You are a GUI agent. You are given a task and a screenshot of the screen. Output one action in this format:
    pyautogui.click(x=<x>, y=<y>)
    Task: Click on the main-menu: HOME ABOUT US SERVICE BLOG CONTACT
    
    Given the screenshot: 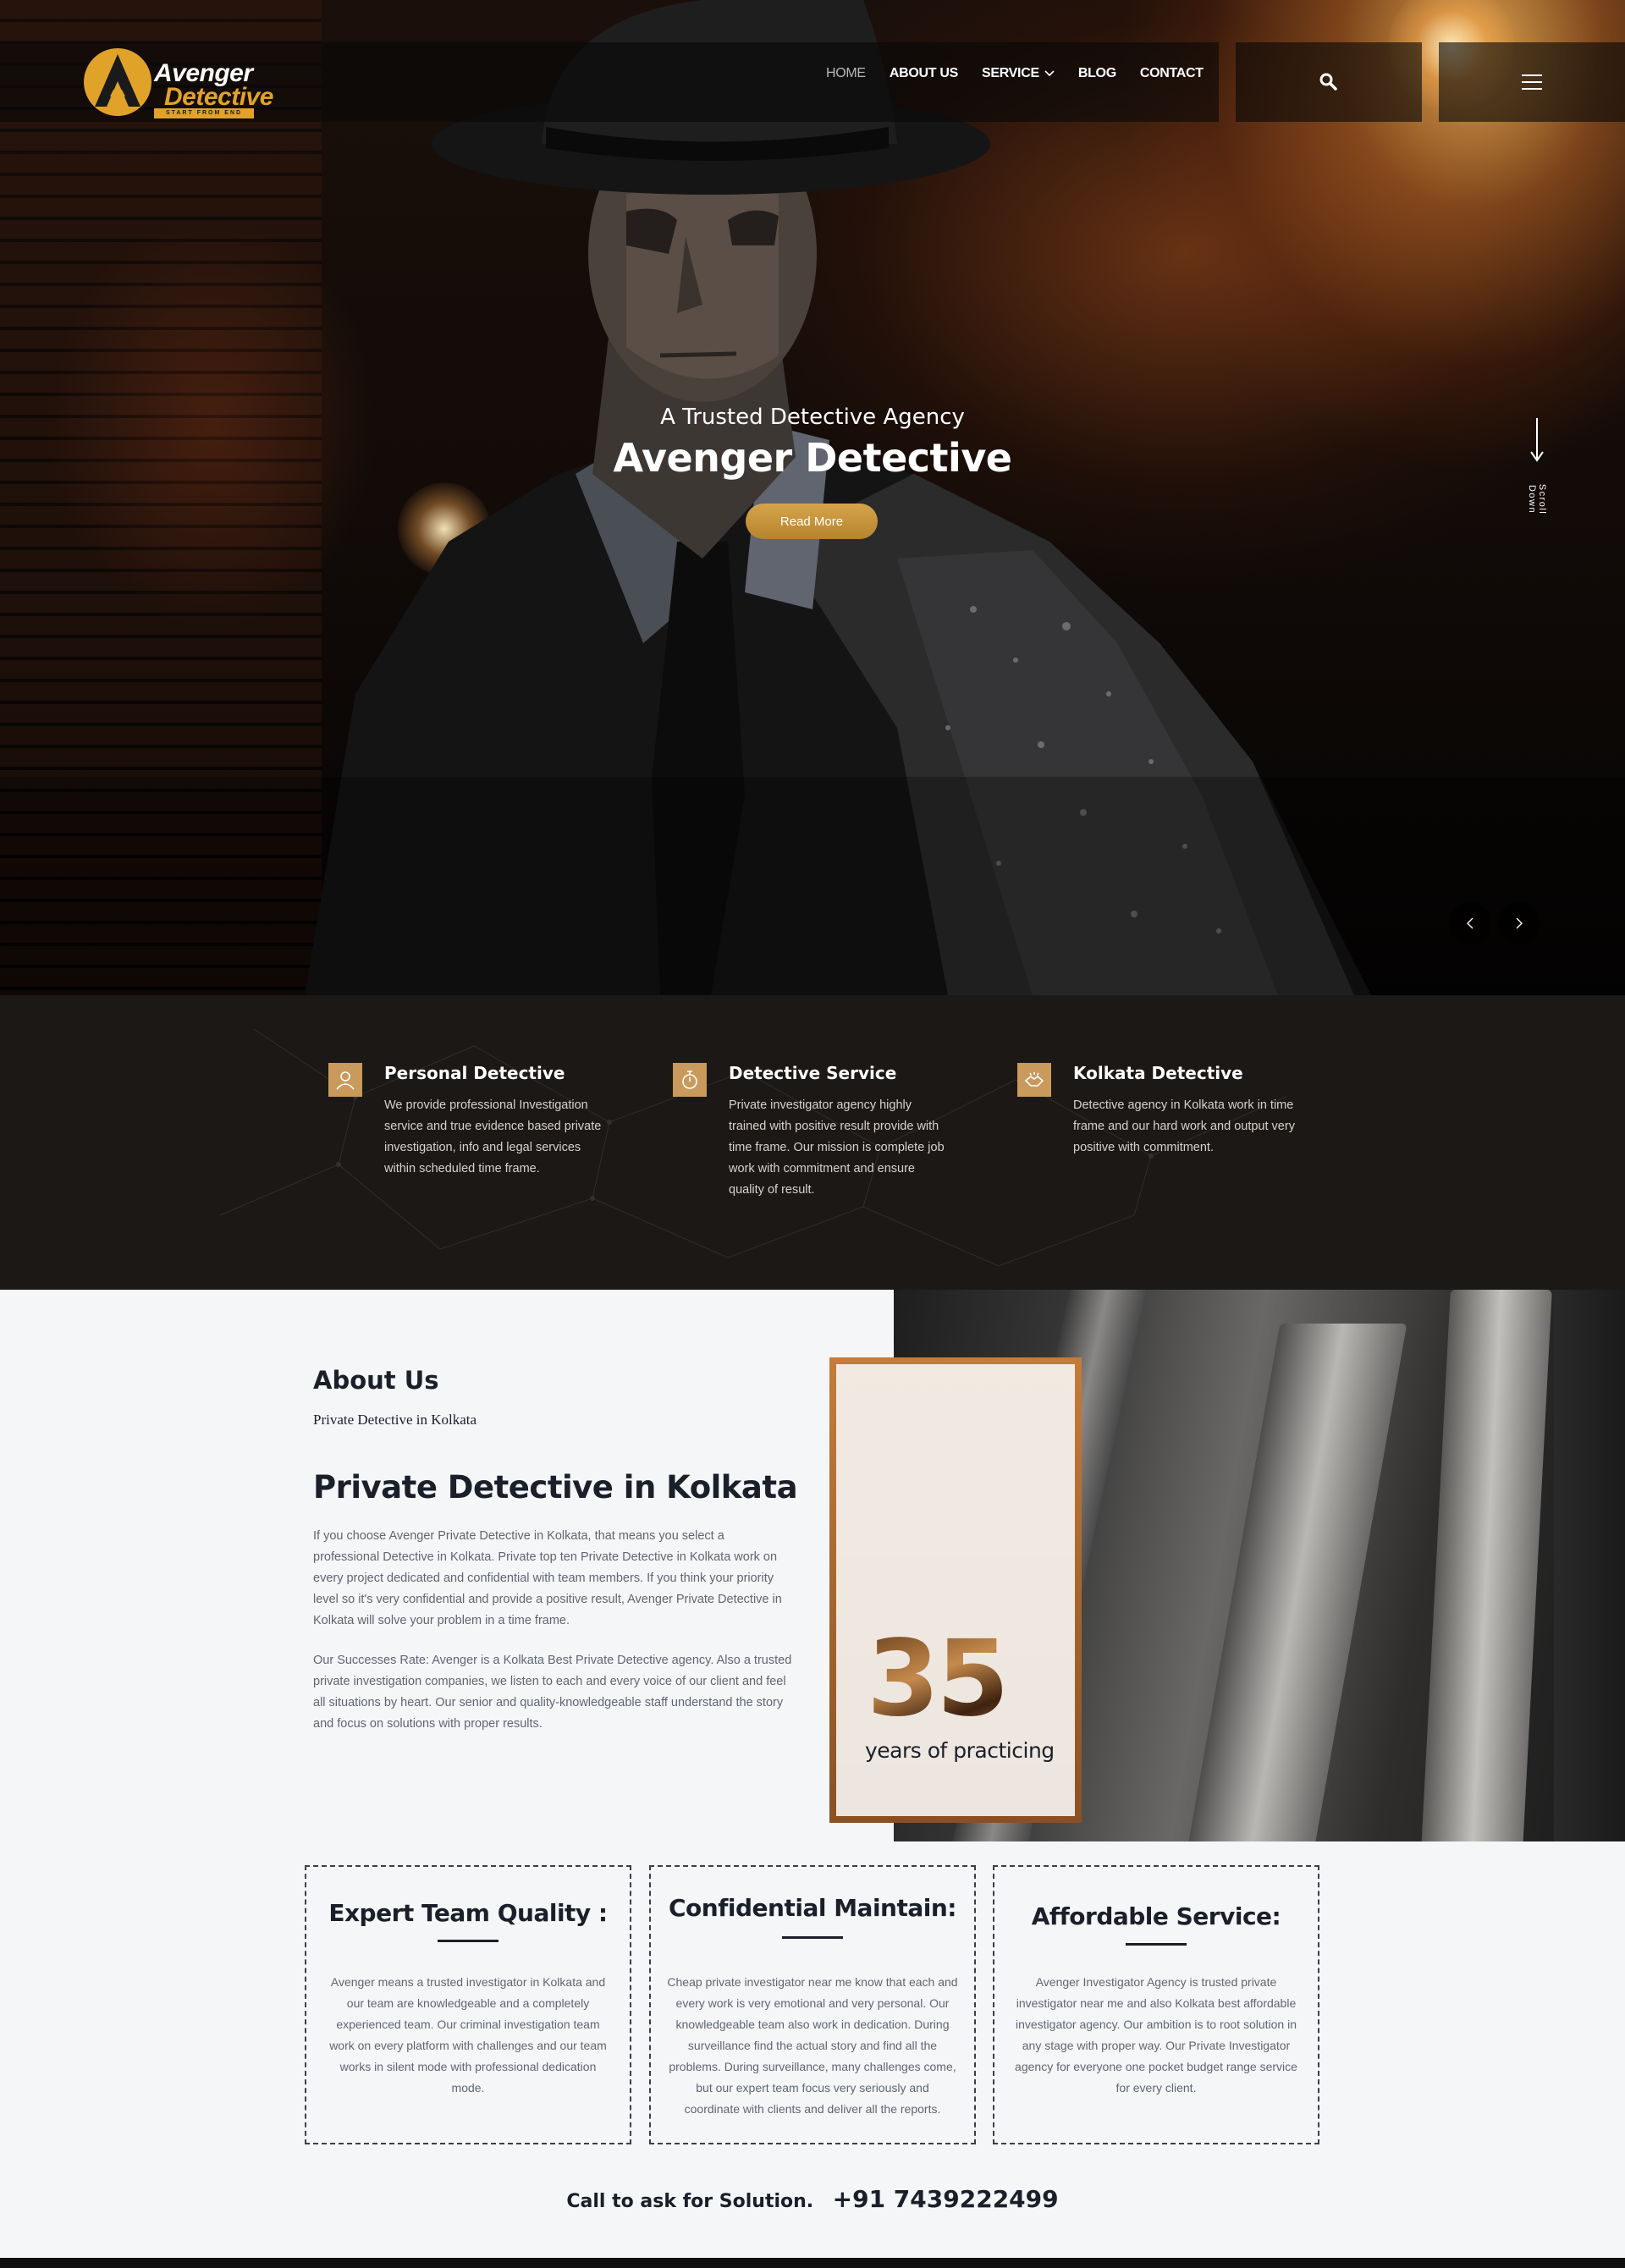 What is the action you would take?
    pyautogui.click(x=1015, y=74)
    